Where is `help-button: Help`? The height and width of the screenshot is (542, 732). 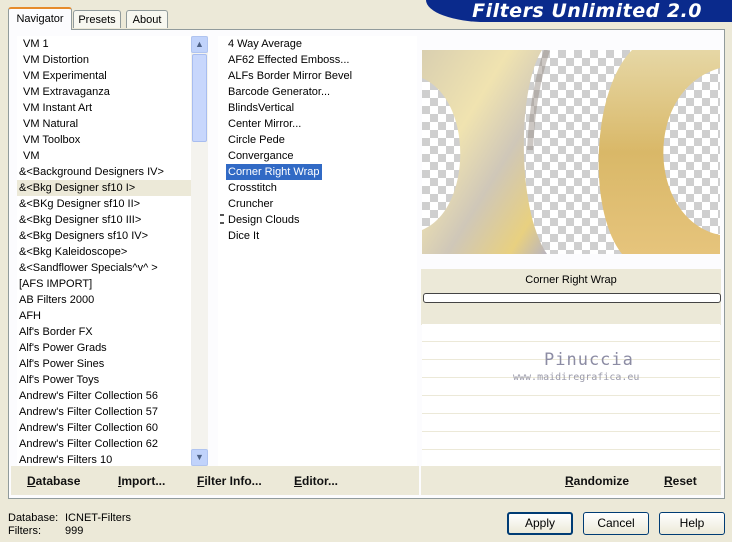
help-button: Help is located at coordinates (692, 523).